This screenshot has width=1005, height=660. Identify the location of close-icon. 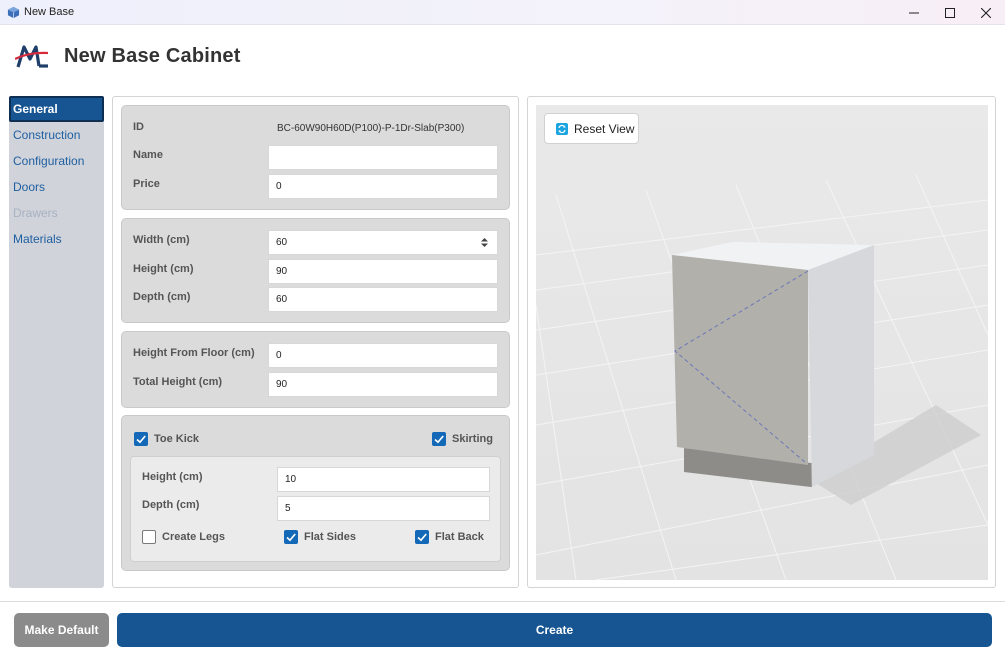
(986, 12).